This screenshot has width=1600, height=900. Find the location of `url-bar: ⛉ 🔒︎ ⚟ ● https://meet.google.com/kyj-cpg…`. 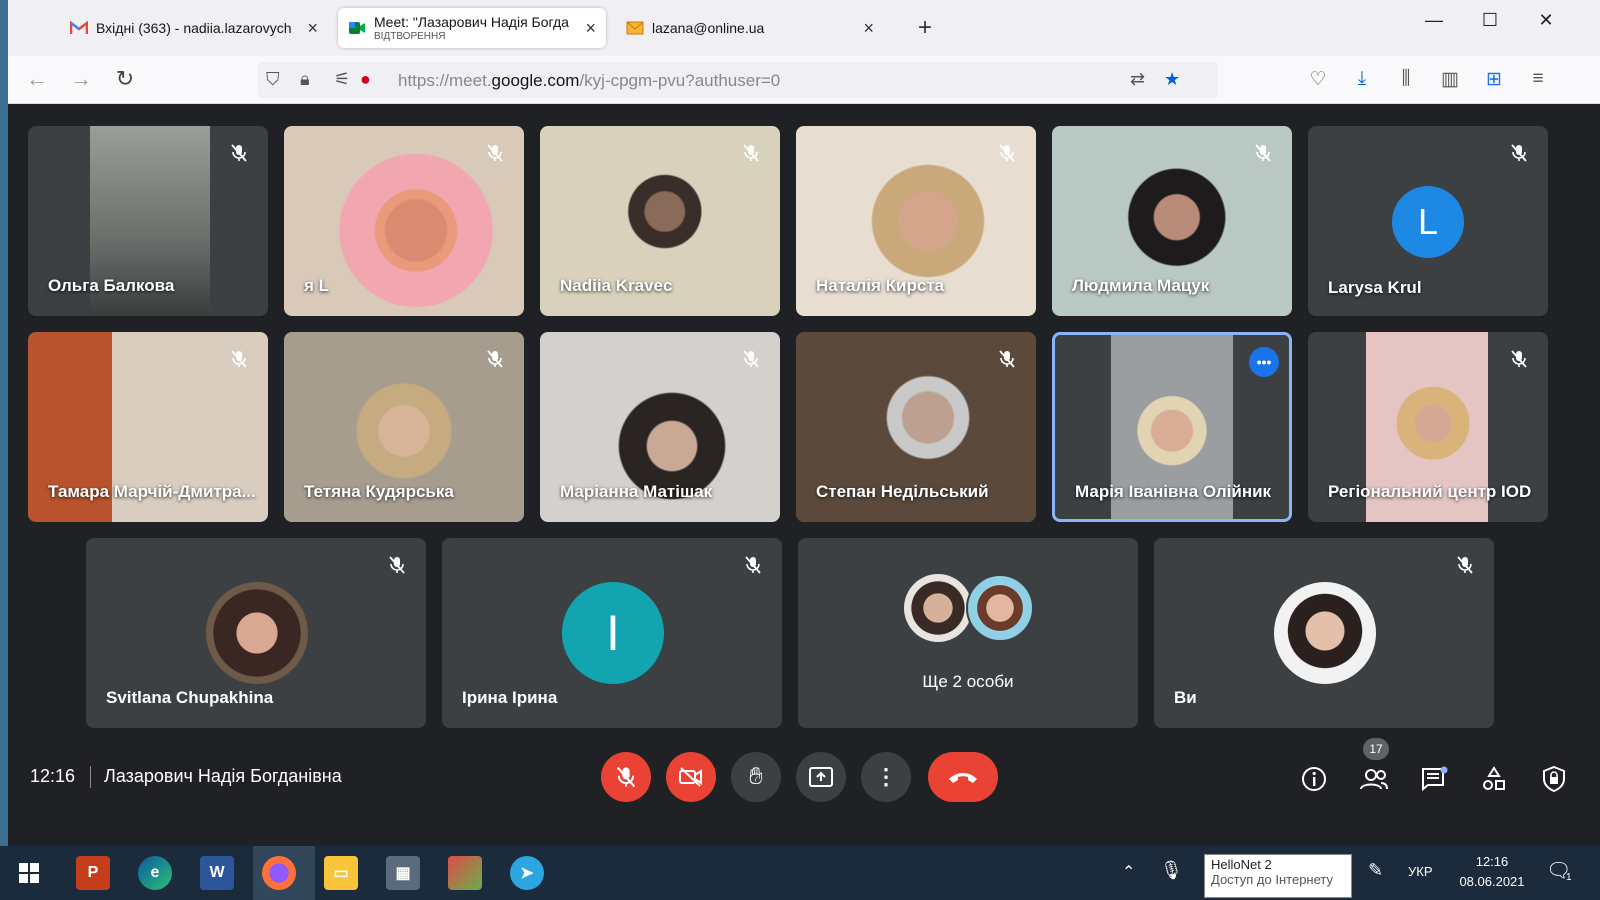

url-bar: ⛉ 🔒︎ ⚟ ● https://meet.google.com/kyj-cpg… is located at coordinates (738, 80).